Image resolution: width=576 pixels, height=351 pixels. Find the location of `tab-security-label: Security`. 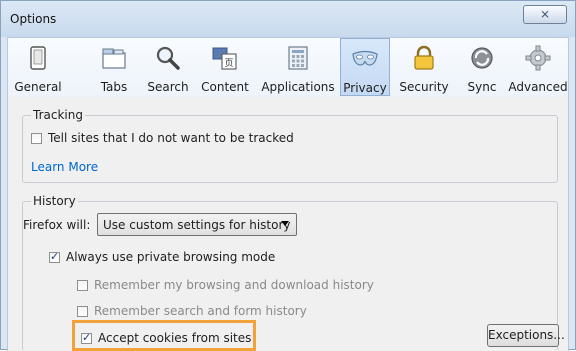

tab-security-label: Security is located at coordinates (424, 87).